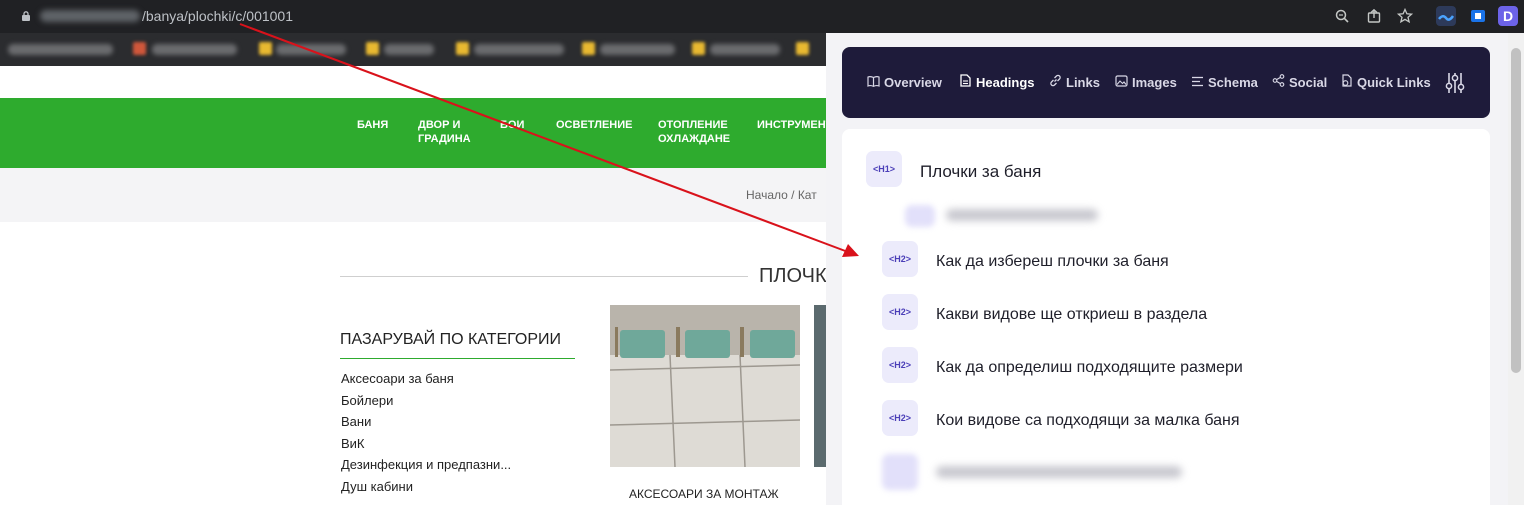 The image size is (1524, 505). I want to click on categories-title: ПАЗАРУВАЙ ПО КАТЕГОРИИ, so click(451, 339).